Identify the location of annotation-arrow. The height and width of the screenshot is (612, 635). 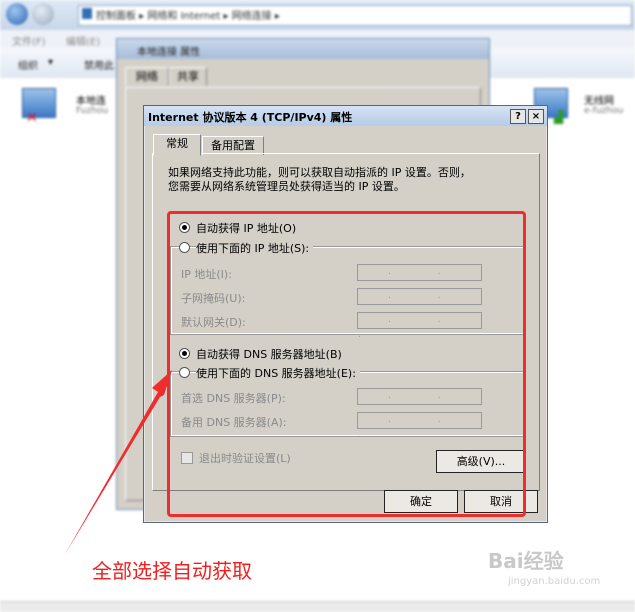
(118, 463).